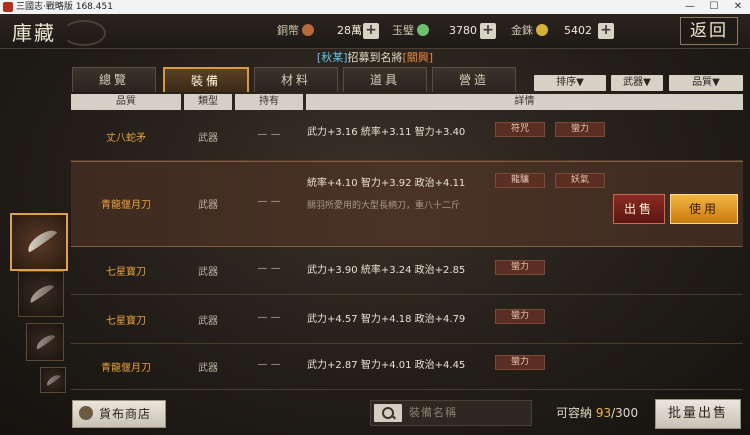 This screenshot has width=750, height=435. I want to click on currency-shop-button: 貨布商店, so click(119, 414).